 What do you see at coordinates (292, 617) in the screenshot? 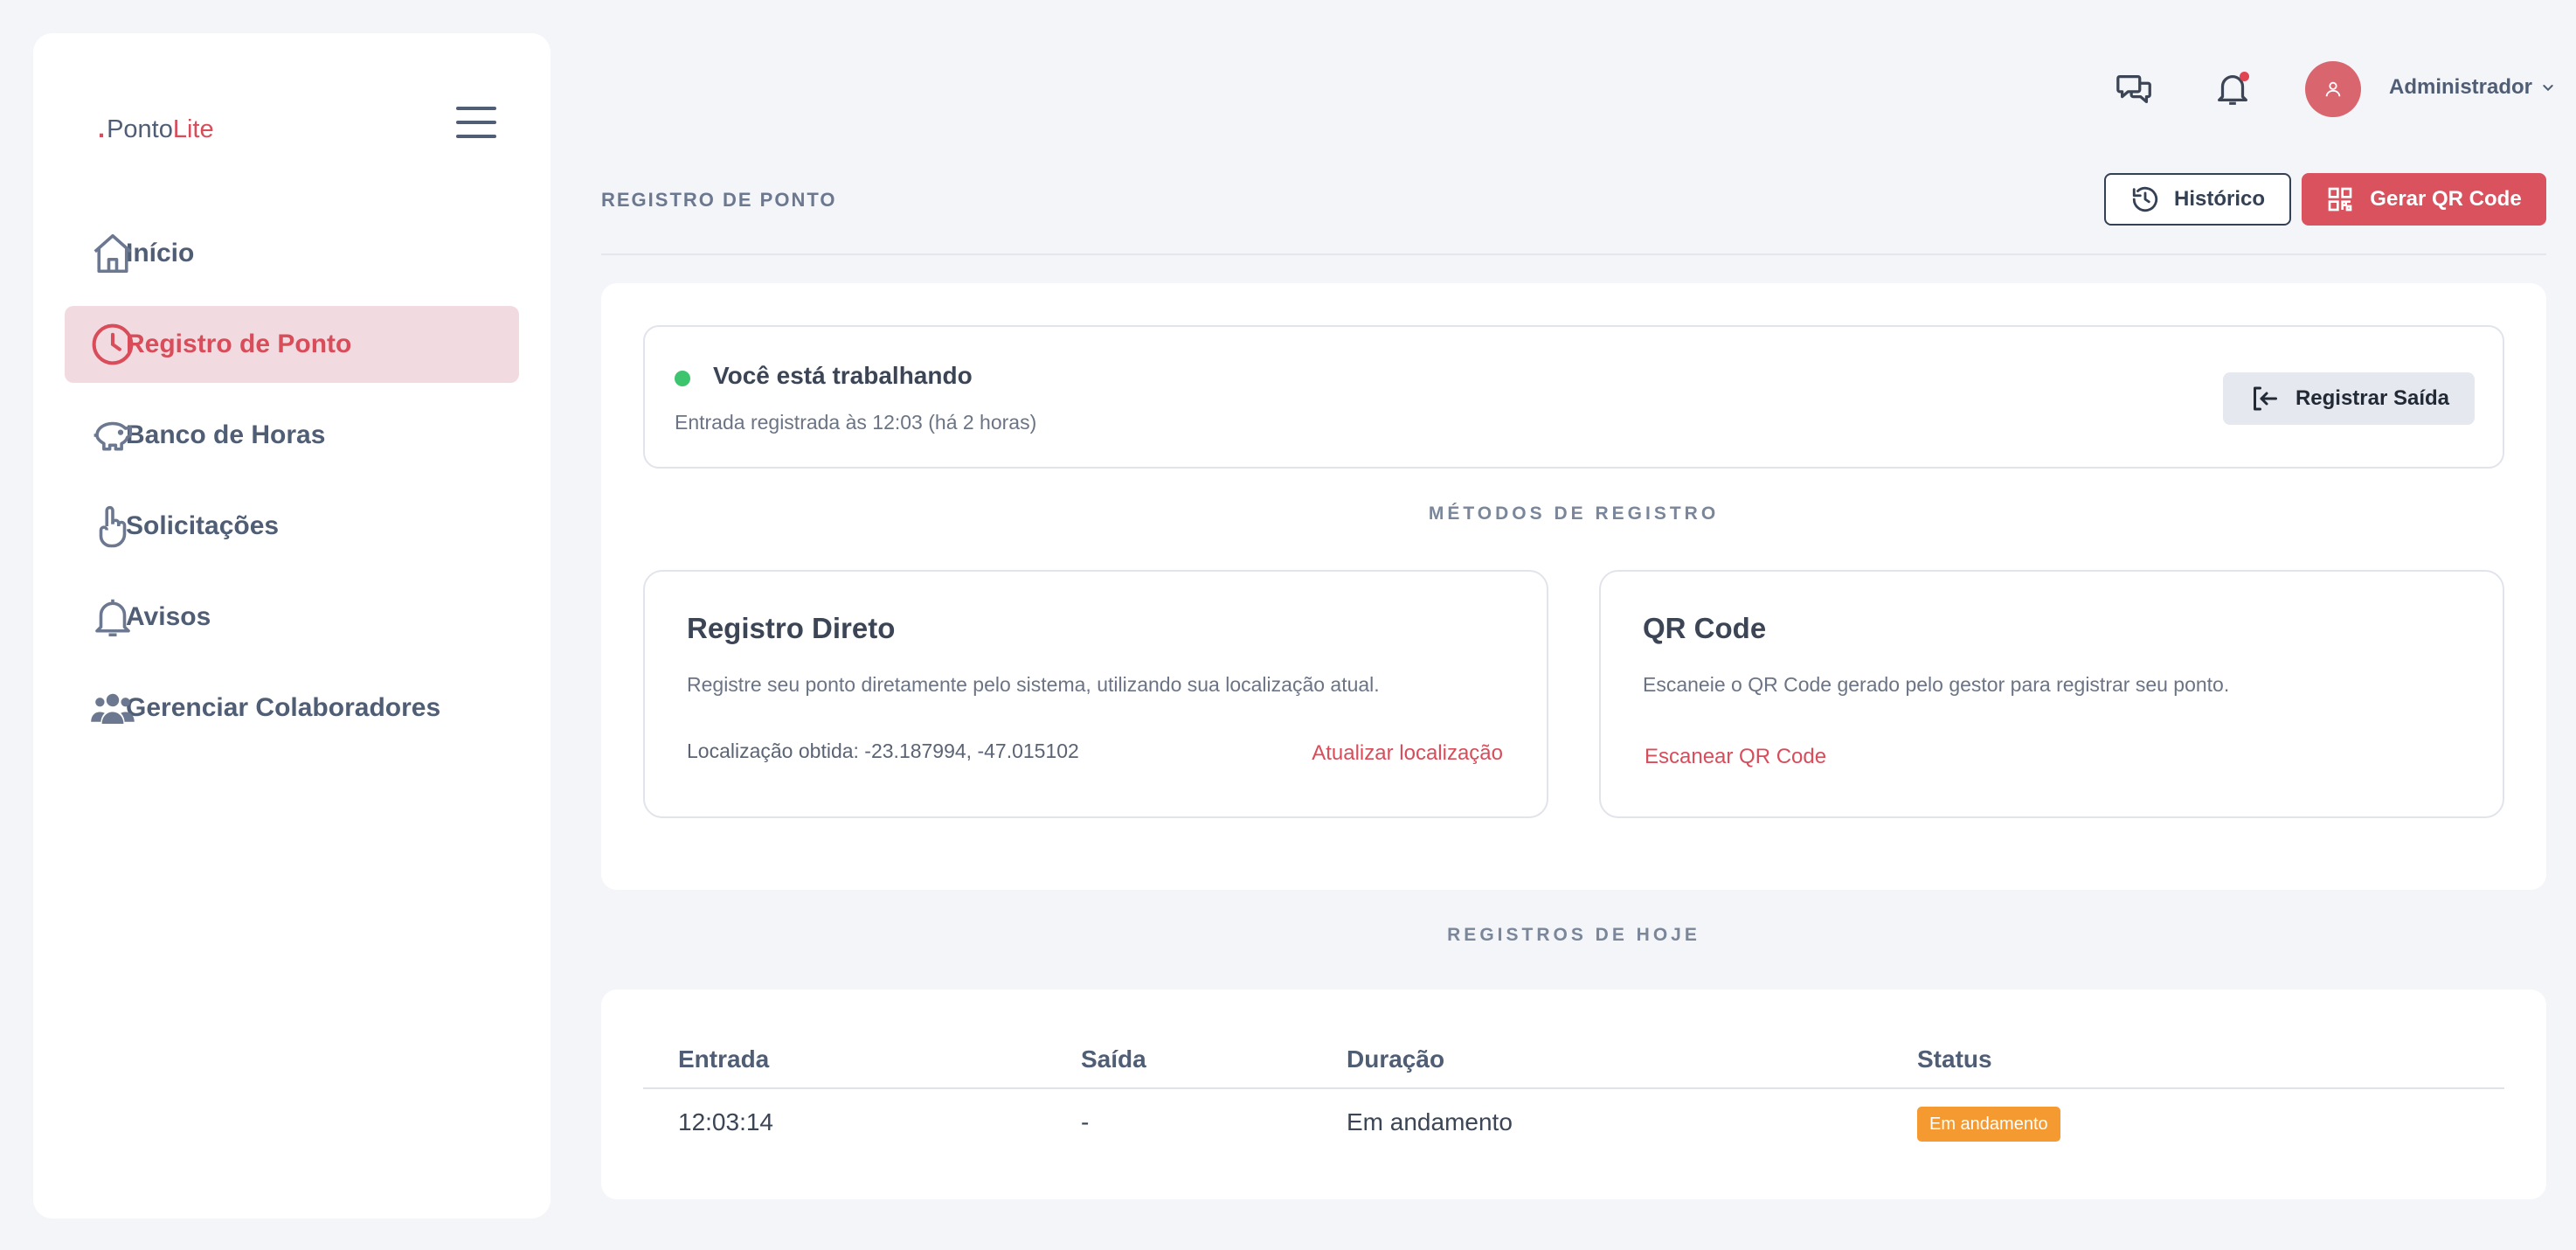
I see `sidebar-item-avisos: Avisos` at bounding box center [292, 617].